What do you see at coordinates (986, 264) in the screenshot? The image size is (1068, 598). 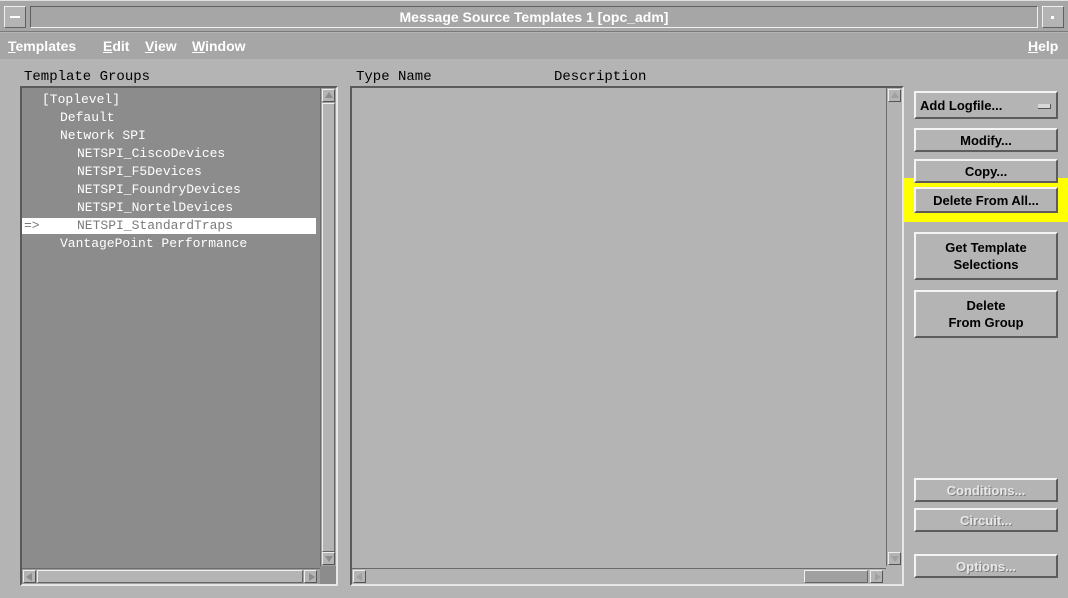 I see `get-template-selections-line2: Selections` at bounding box center [986, 264].